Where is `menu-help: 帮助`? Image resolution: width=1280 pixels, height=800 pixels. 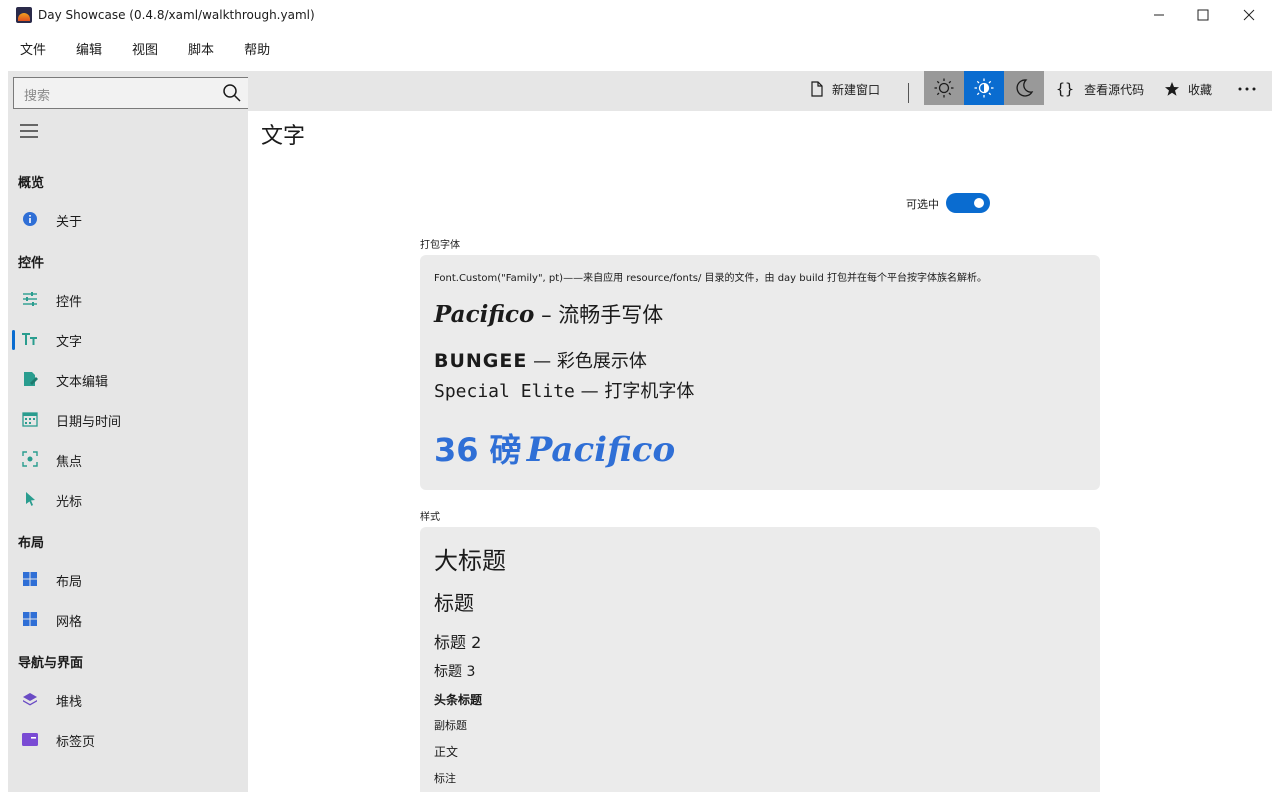
menu-help: 帮助 is located at coordinates (254, 51).